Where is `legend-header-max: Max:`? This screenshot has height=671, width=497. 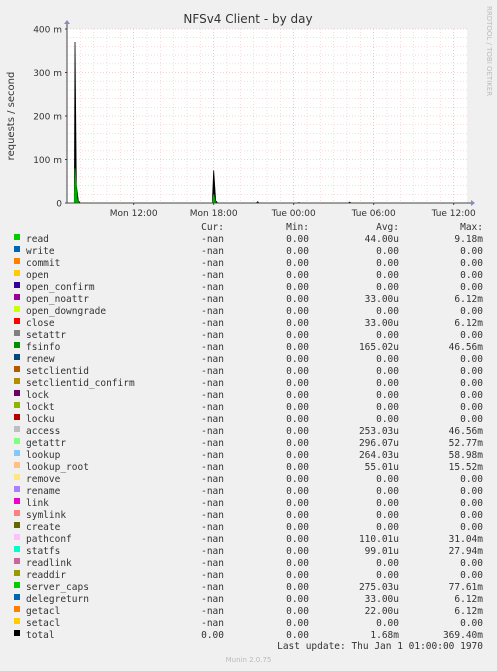 legend-header-max: Max: is located at coordinates (471, 227).